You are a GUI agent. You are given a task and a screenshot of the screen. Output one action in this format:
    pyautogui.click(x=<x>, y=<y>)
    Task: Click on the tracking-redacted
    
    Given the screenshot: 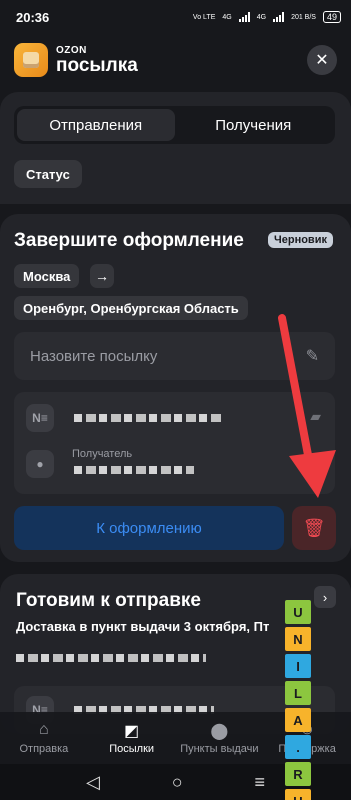 What is the action you would take?
    pyautogui.click(x=111, y=658)
    